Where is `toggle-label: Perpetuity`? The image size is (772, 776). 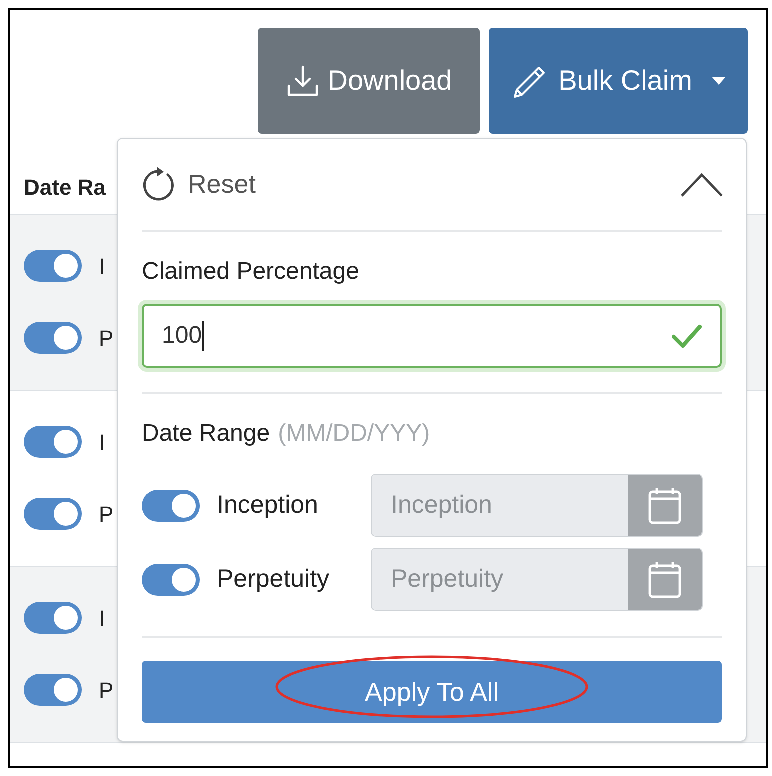 toggle-label: Perpetuity is located at coordinates (274, 579).